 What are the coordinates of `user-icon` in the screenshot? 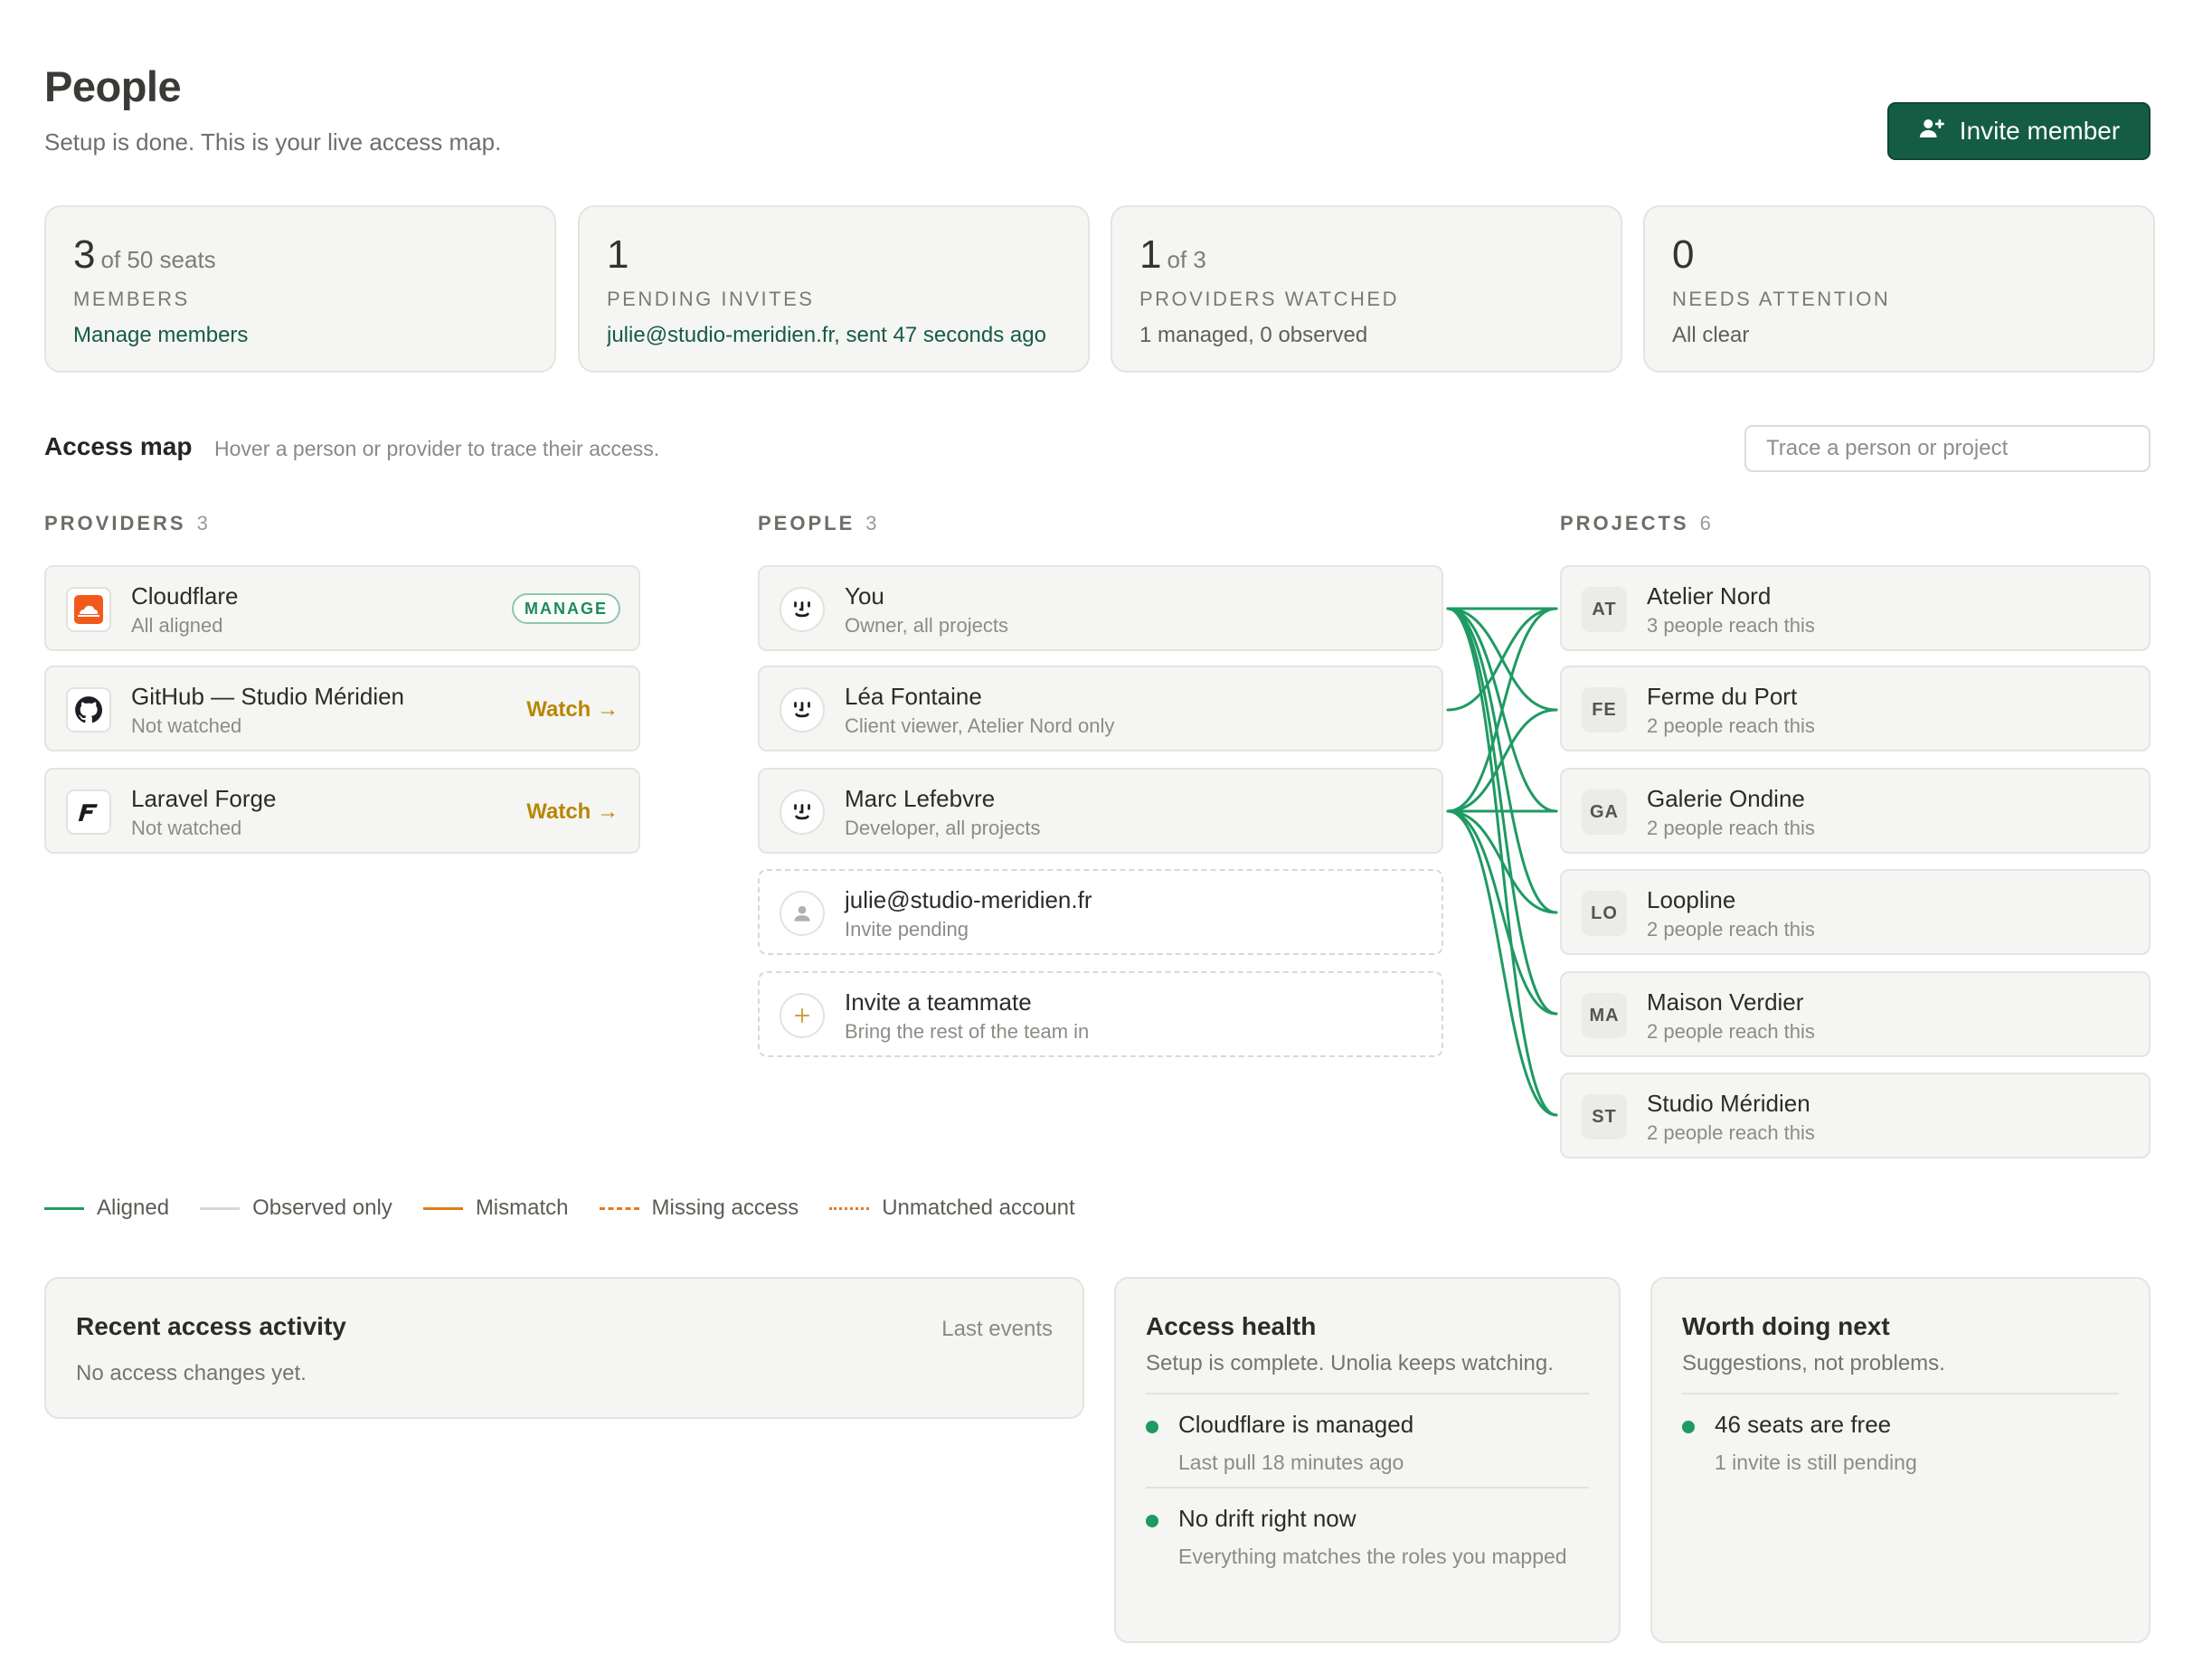 It's located at (803, 913).